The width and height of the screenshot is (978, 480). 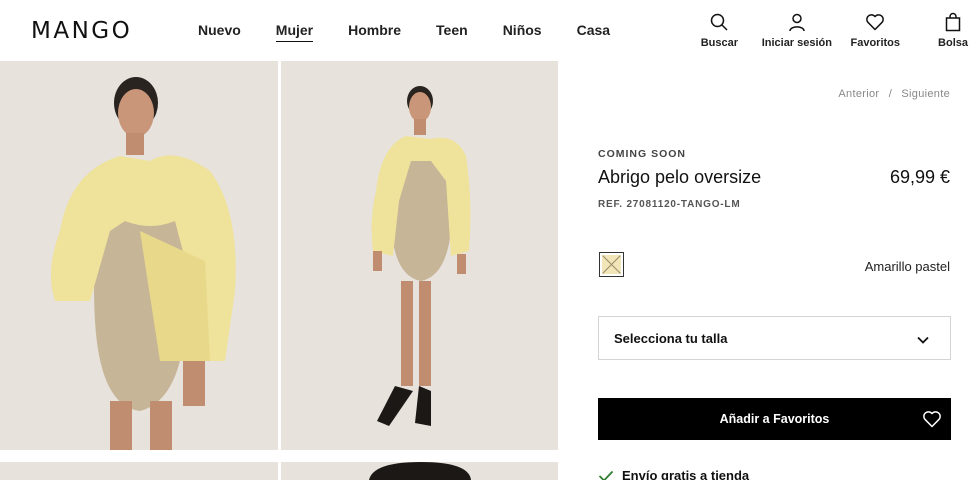 I want to click on next-link: Siguiente, so click(x=925, y=94).